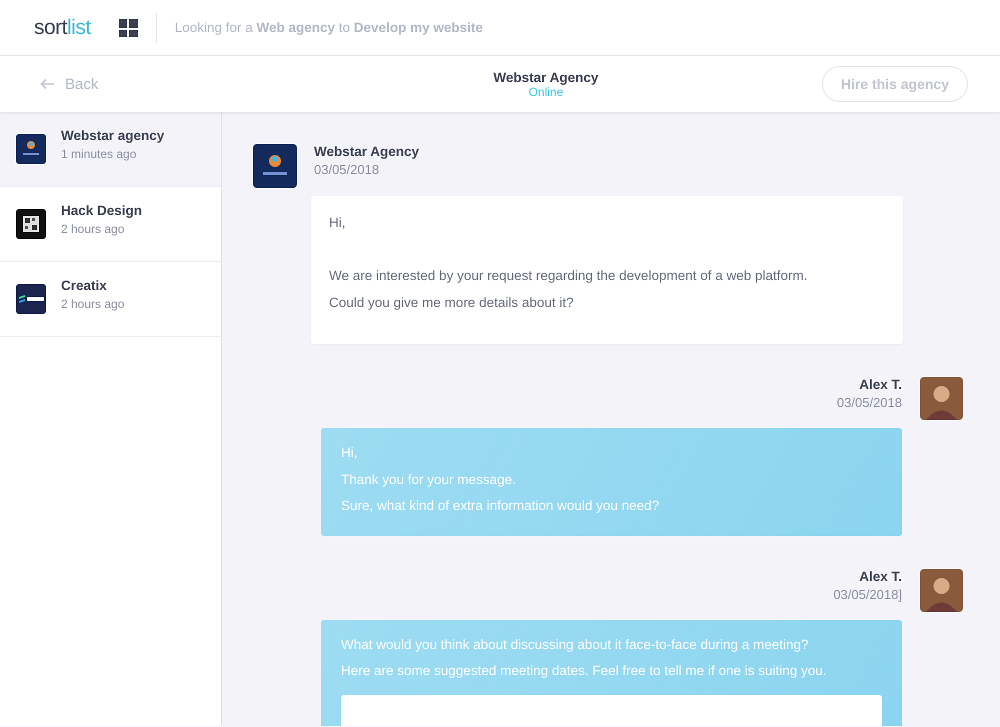 The image size is (1000, 727). Describe the element at coordinates (545, 77) in the screenshot. I see `chat-title: Webstar Agency` at that location.